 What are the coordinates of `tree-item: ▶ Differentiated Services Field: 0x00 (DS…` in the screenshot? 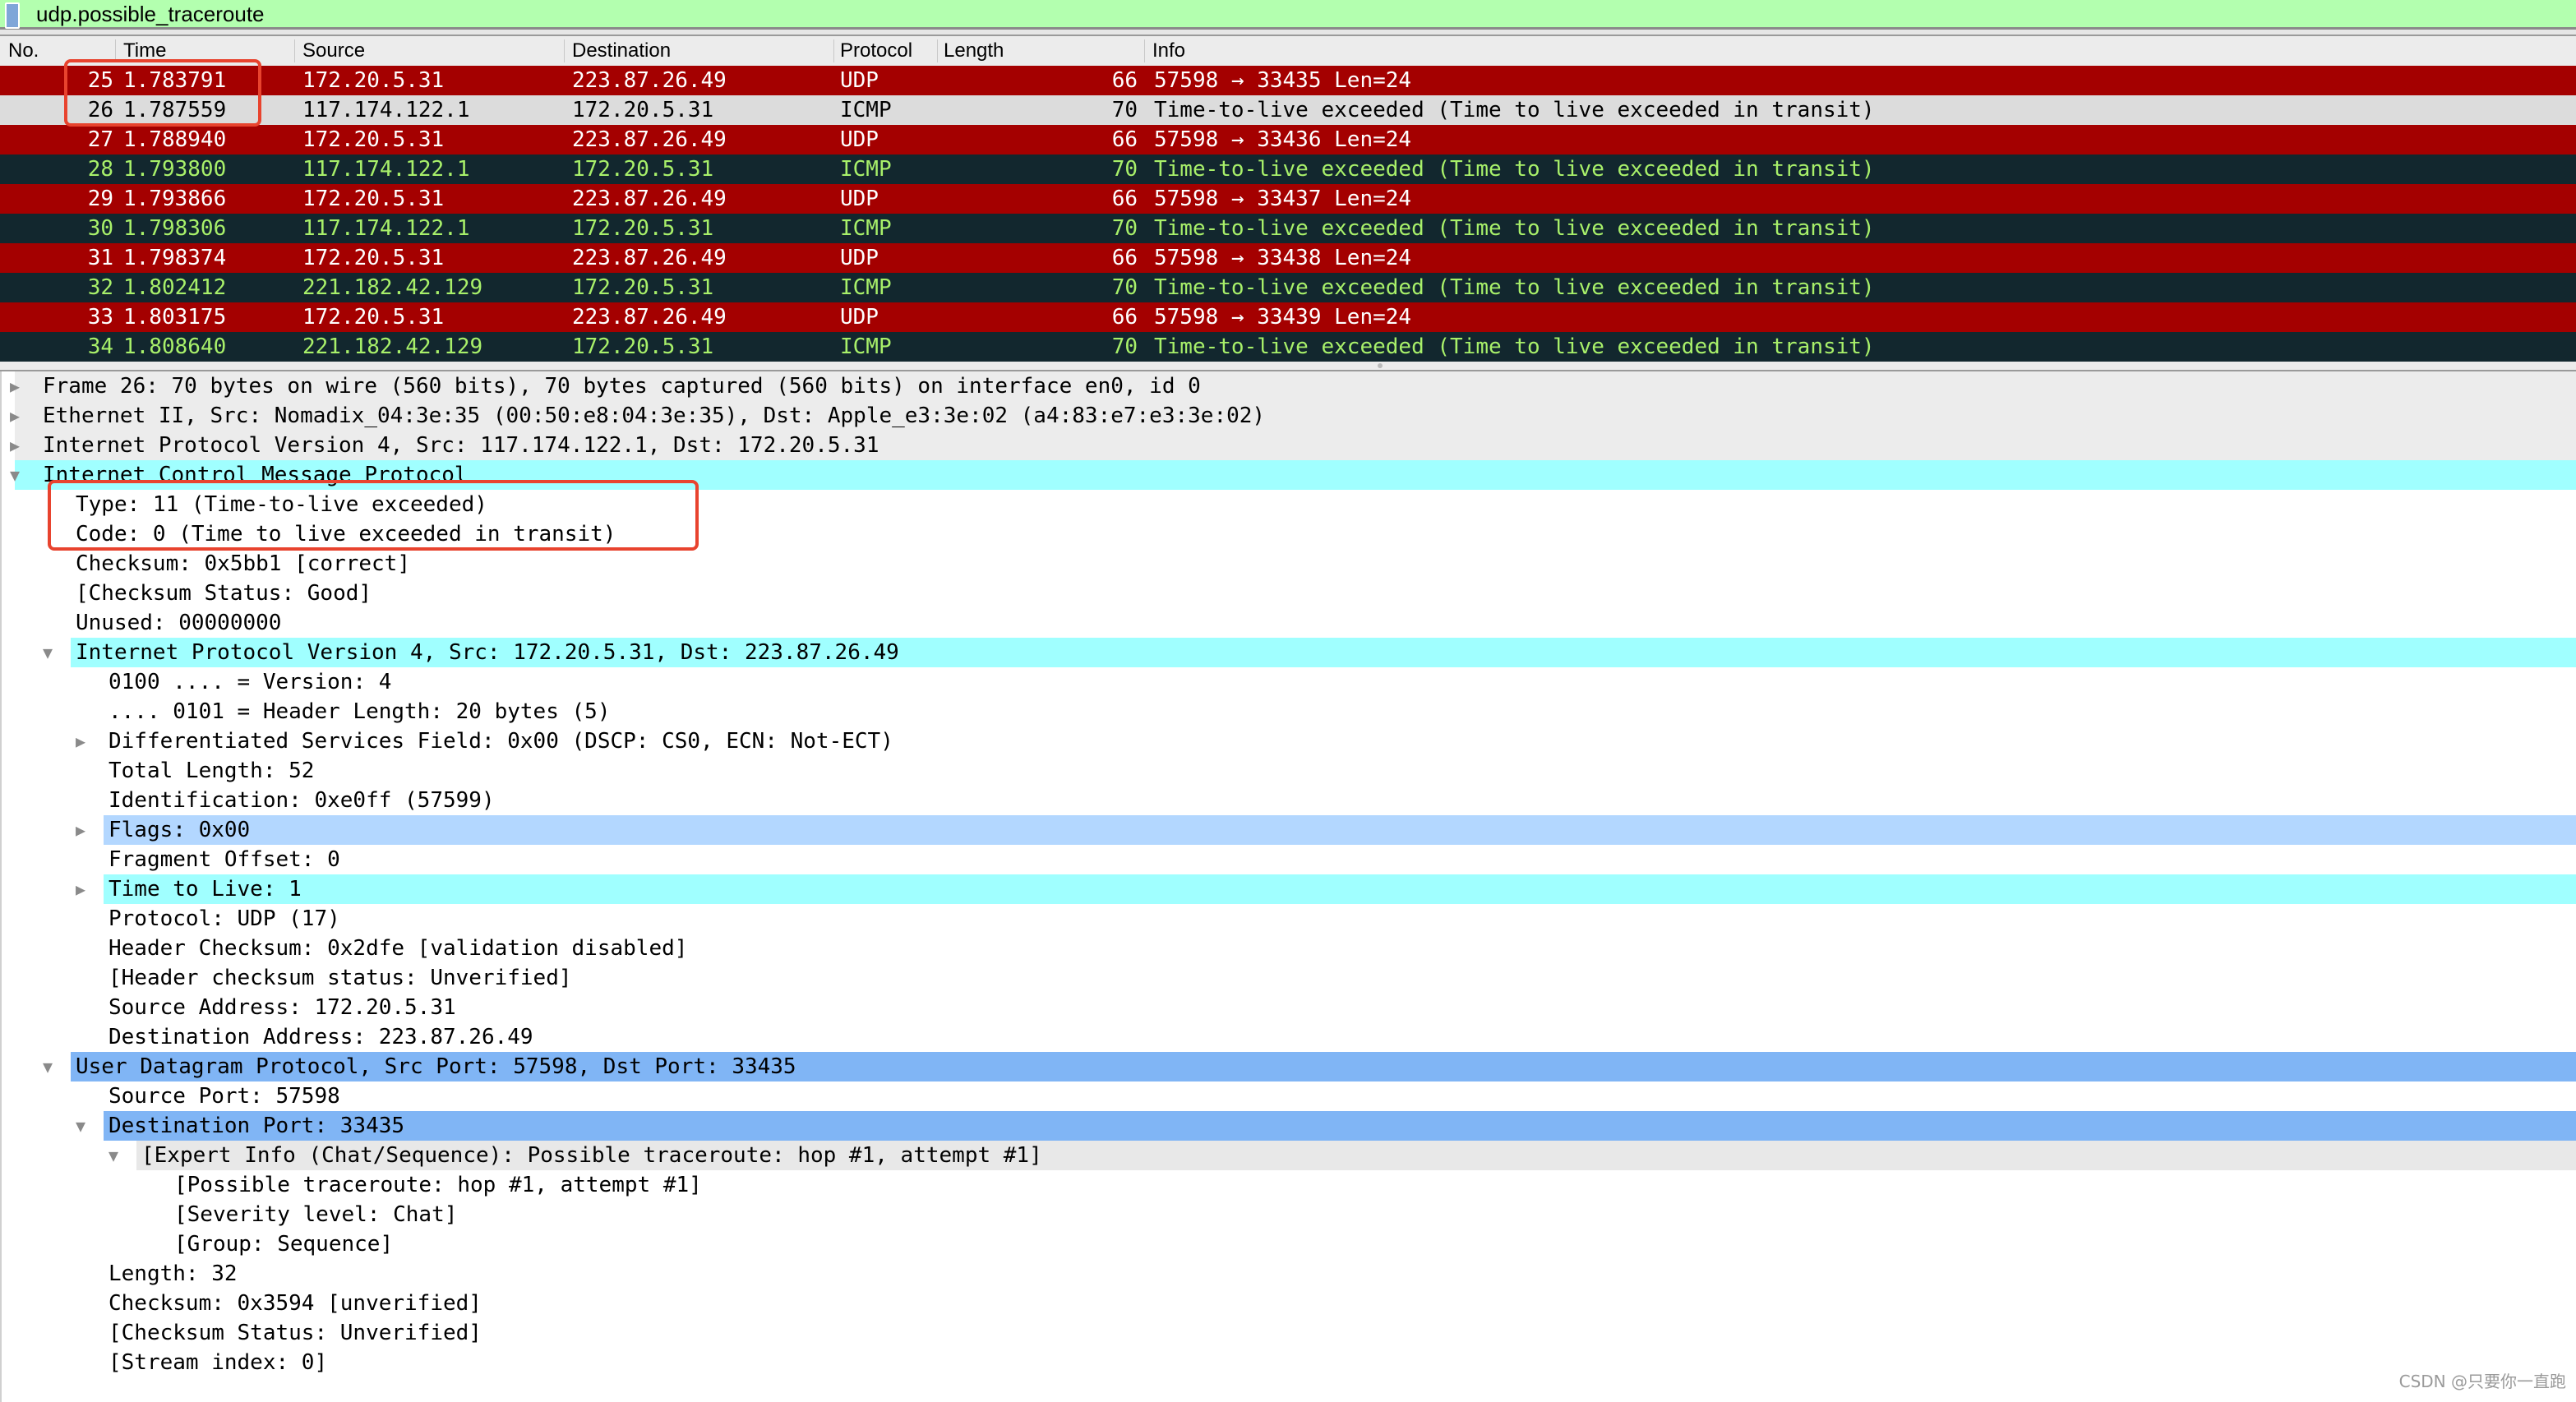 It's located at (1288, 741).